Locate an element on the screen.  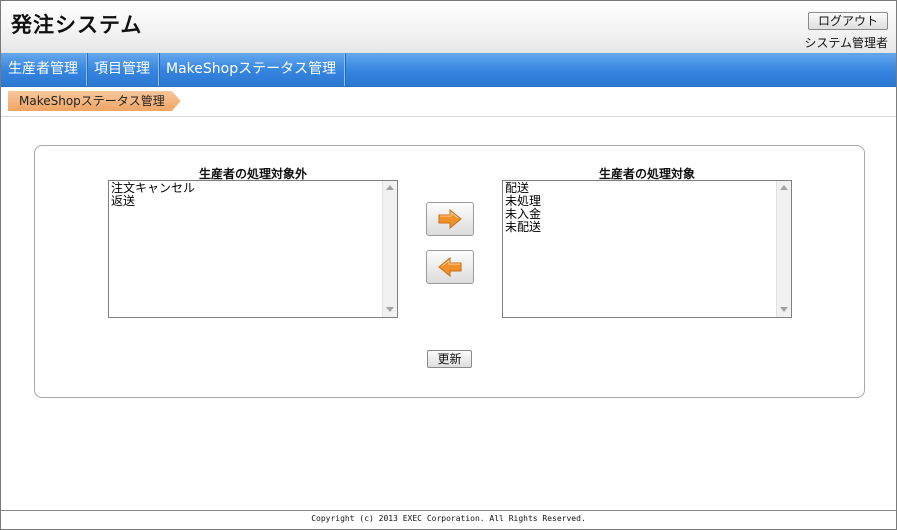
excluded-options: 注文キャンセル 返送 is located at coordinates (153, 195).